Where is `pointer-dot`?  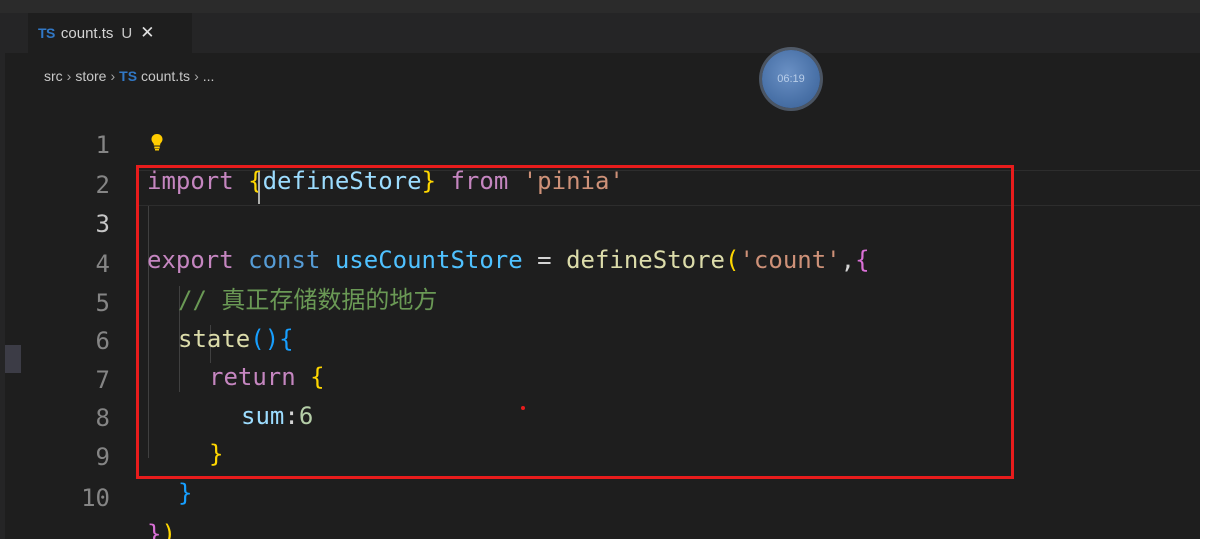
pointer-dot is located at coordinates (523, 408).